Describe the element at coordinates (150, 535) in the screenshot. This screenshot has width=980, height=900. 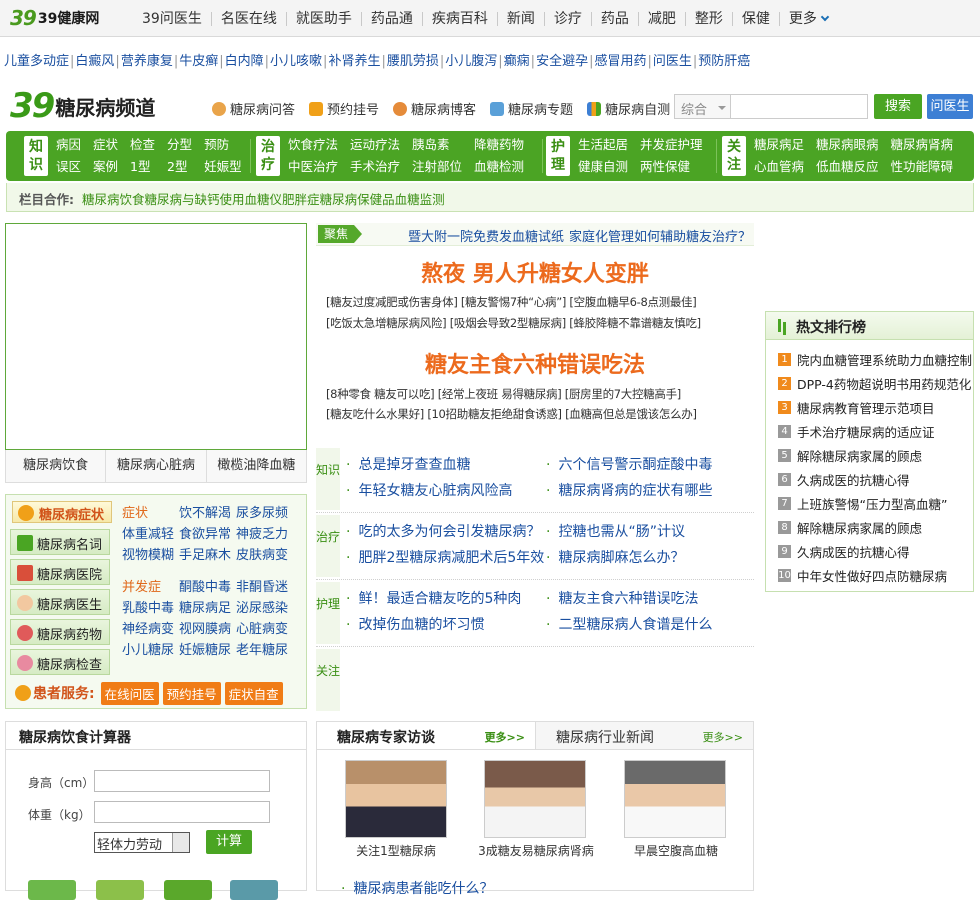
I see `symptom-link: 体重减轻` at that location.